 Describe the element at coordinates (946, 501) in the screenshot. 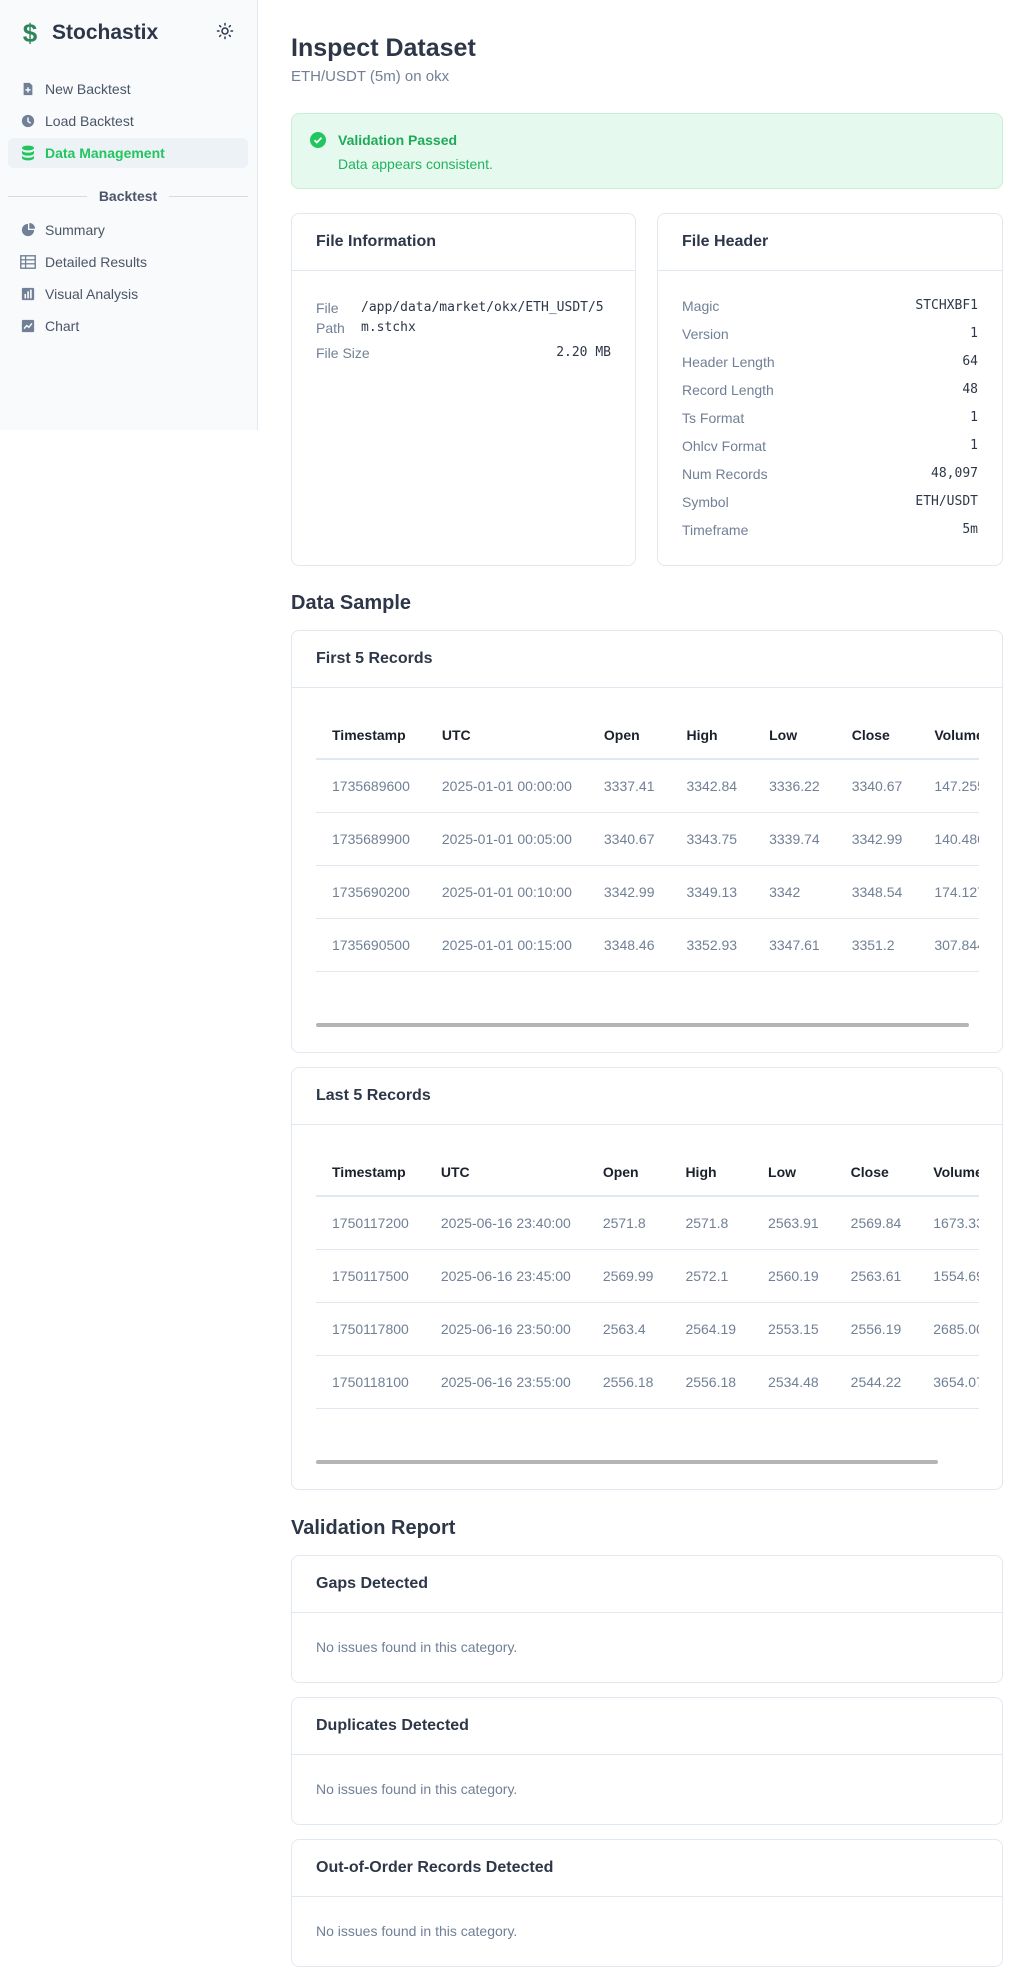

I see `header-value: ETH/USDT` at that location.